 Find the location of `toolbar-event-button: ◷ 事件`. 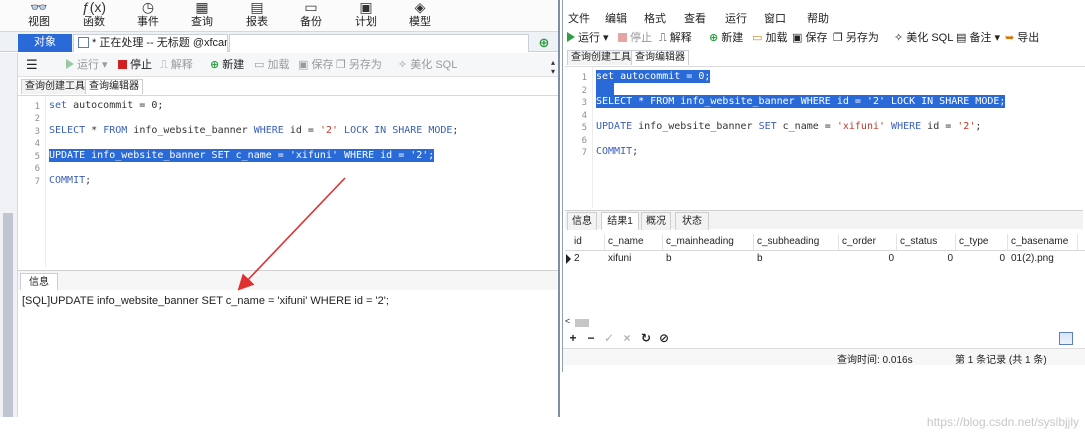

toolbar-event-button: ◷ 事件 is located at coordinates (148, 16).